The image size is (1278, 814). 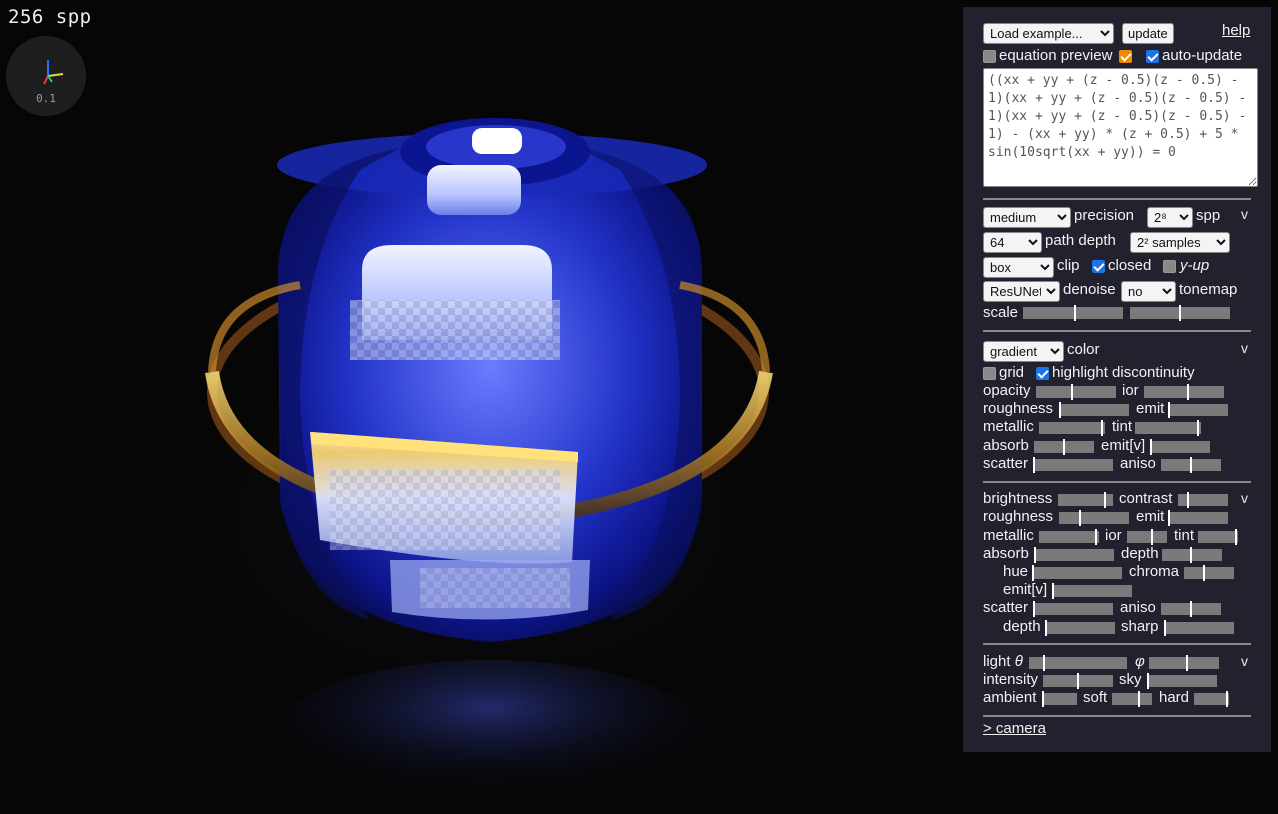 What do you see at coordinates (1080, 628) in the screenshot?
I see `depth2-slider` at bounding box center [1080, 628].